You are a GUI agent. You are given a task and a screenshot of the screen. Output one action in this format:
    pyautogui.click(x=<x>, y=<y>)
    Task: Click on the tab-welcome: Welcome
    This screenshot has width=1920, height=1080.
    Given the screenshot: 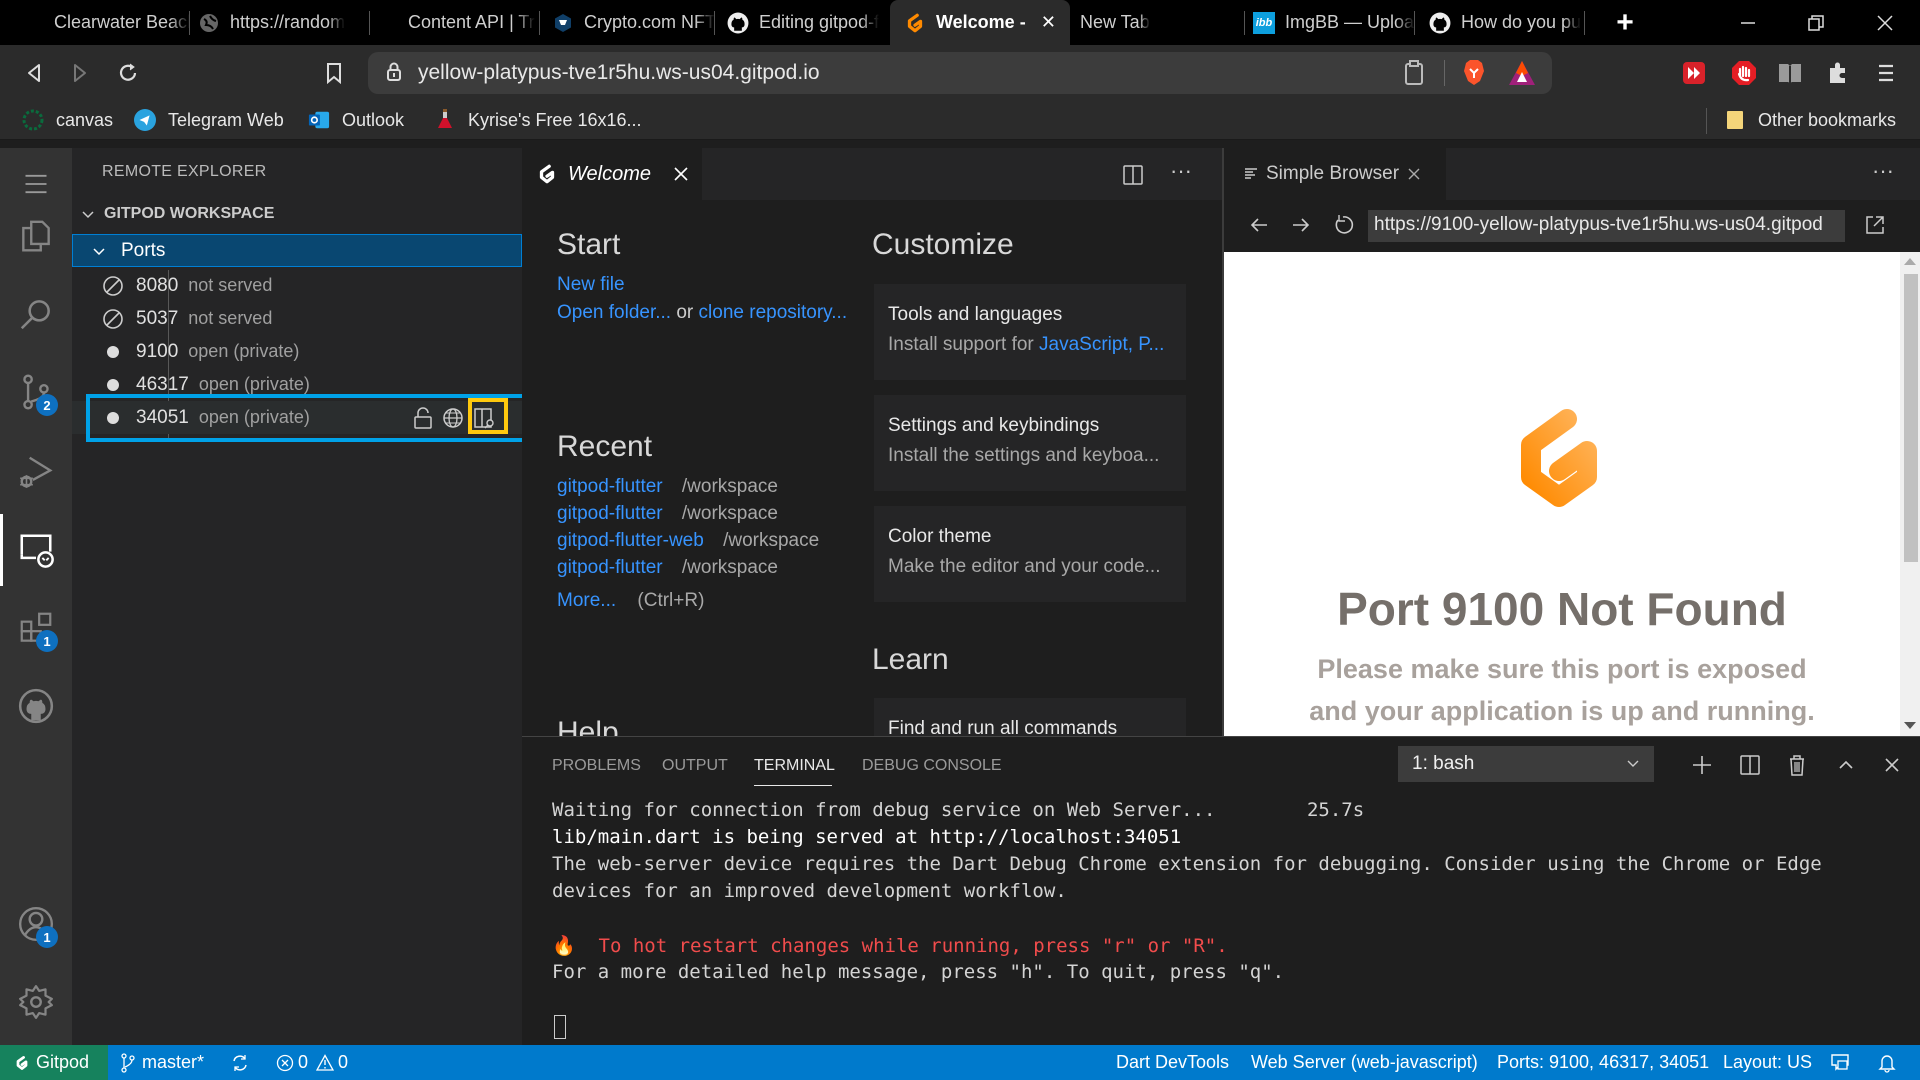 What is the action you would take?
    pyautogui.click(x=612, y=174)
    